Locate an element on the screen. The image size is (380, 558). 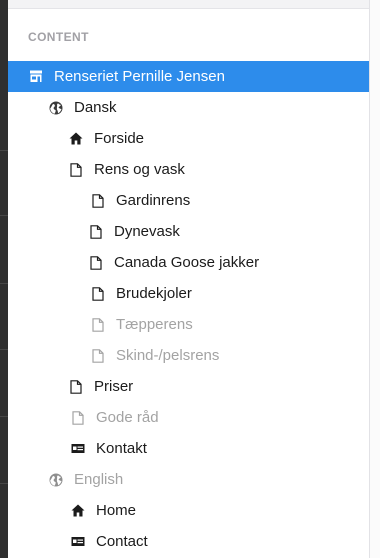
tree-node-kontakt: Kontakt is located at coordinates (188, 448).